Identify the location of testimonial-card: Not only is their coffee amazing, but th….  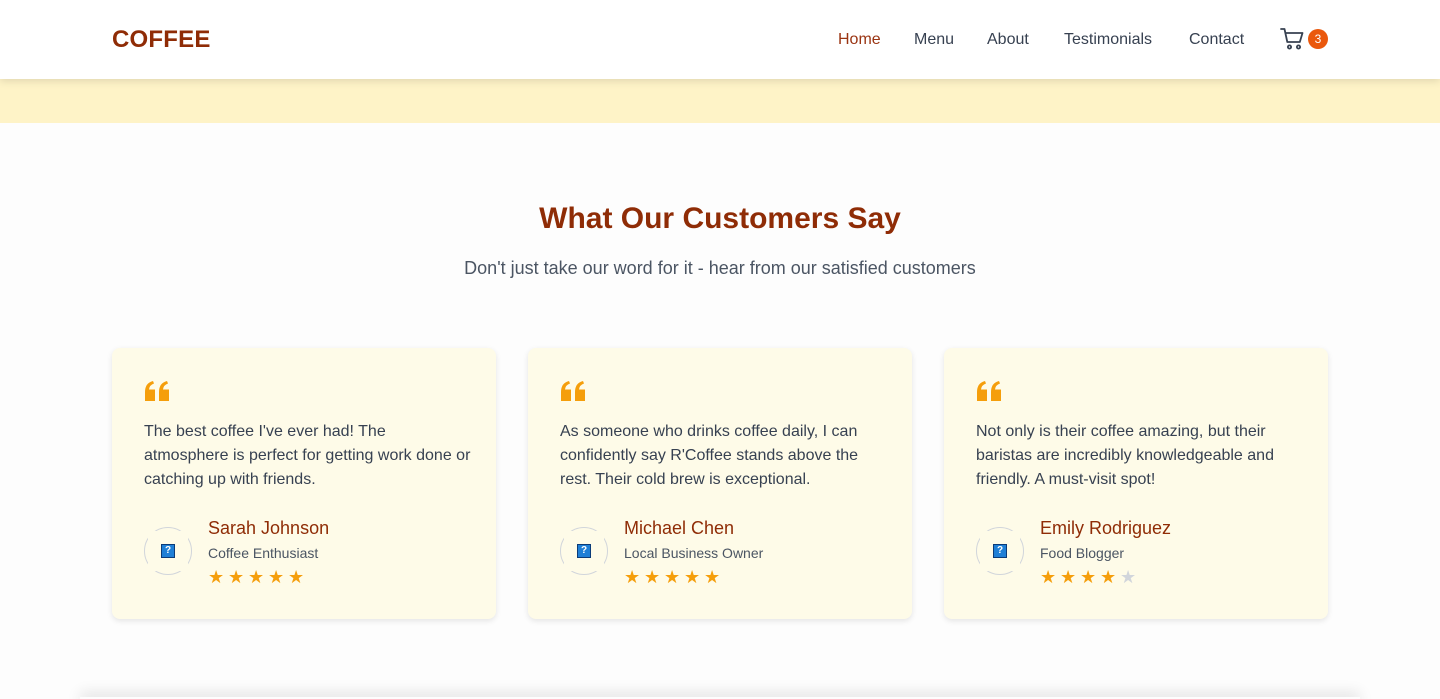
(1136, 483).